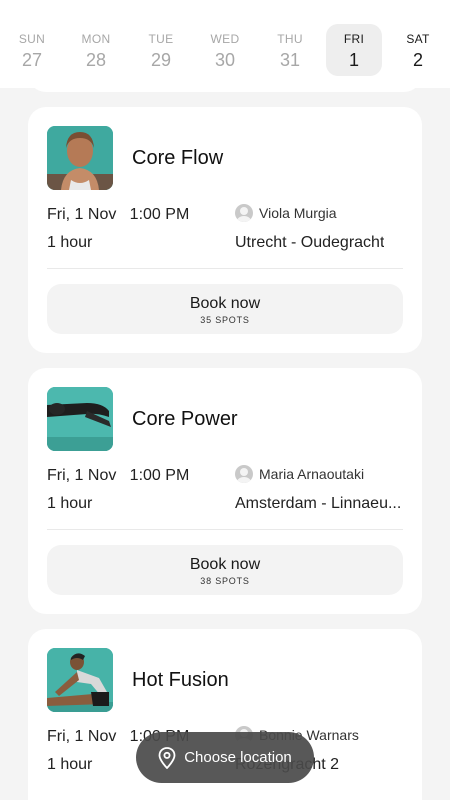 This screenshot has width=450, height=800. Describe the element at coordinates (32, 39) in the screenshot. I see `day-of-week: SUN` at that location.